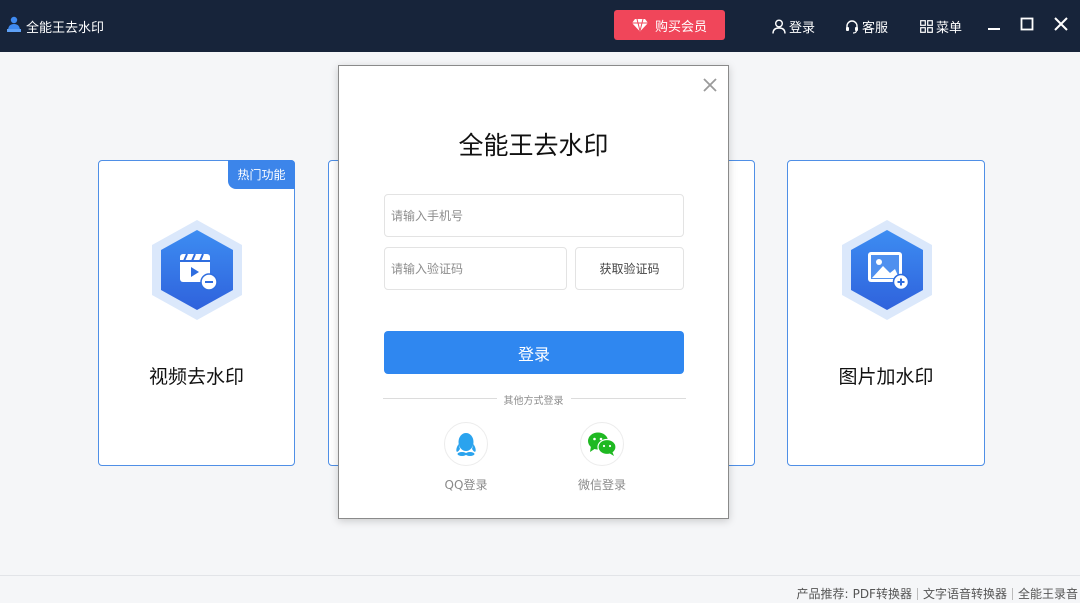 The image size is (1080, 603). I want to click on customer-service-label: 客服, so click(875, 28).